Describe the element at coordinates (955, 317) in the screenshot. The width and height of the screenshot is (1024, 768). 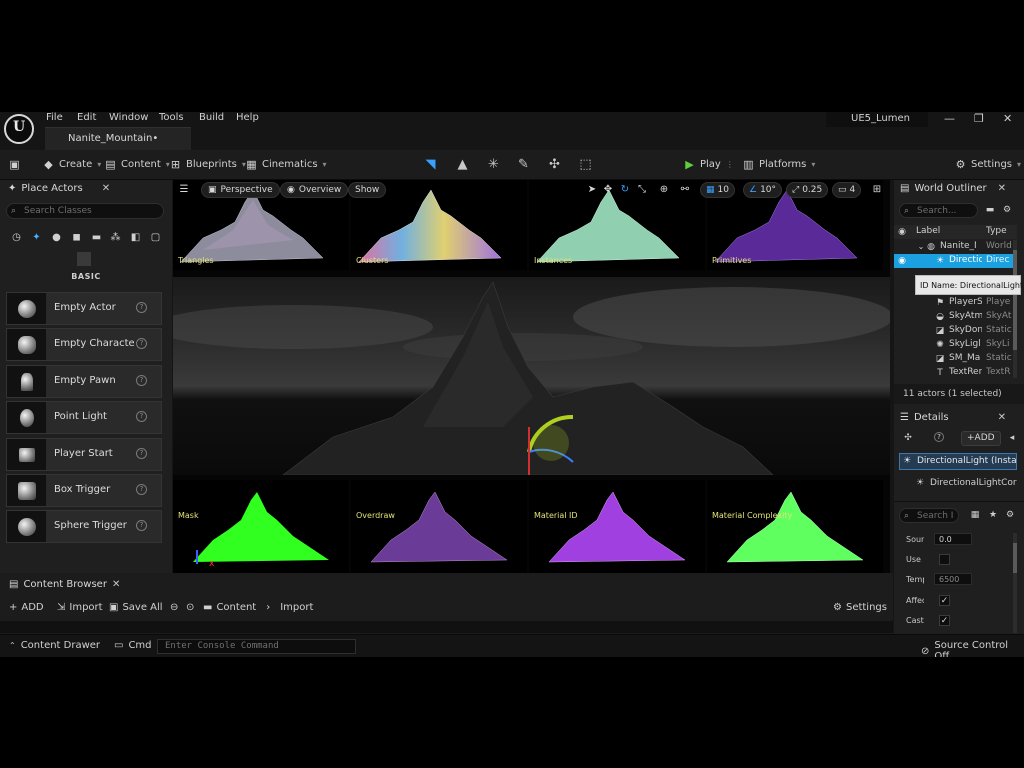
I see `outliner-row: ◒ SkyAtm SkyAt` at that location.